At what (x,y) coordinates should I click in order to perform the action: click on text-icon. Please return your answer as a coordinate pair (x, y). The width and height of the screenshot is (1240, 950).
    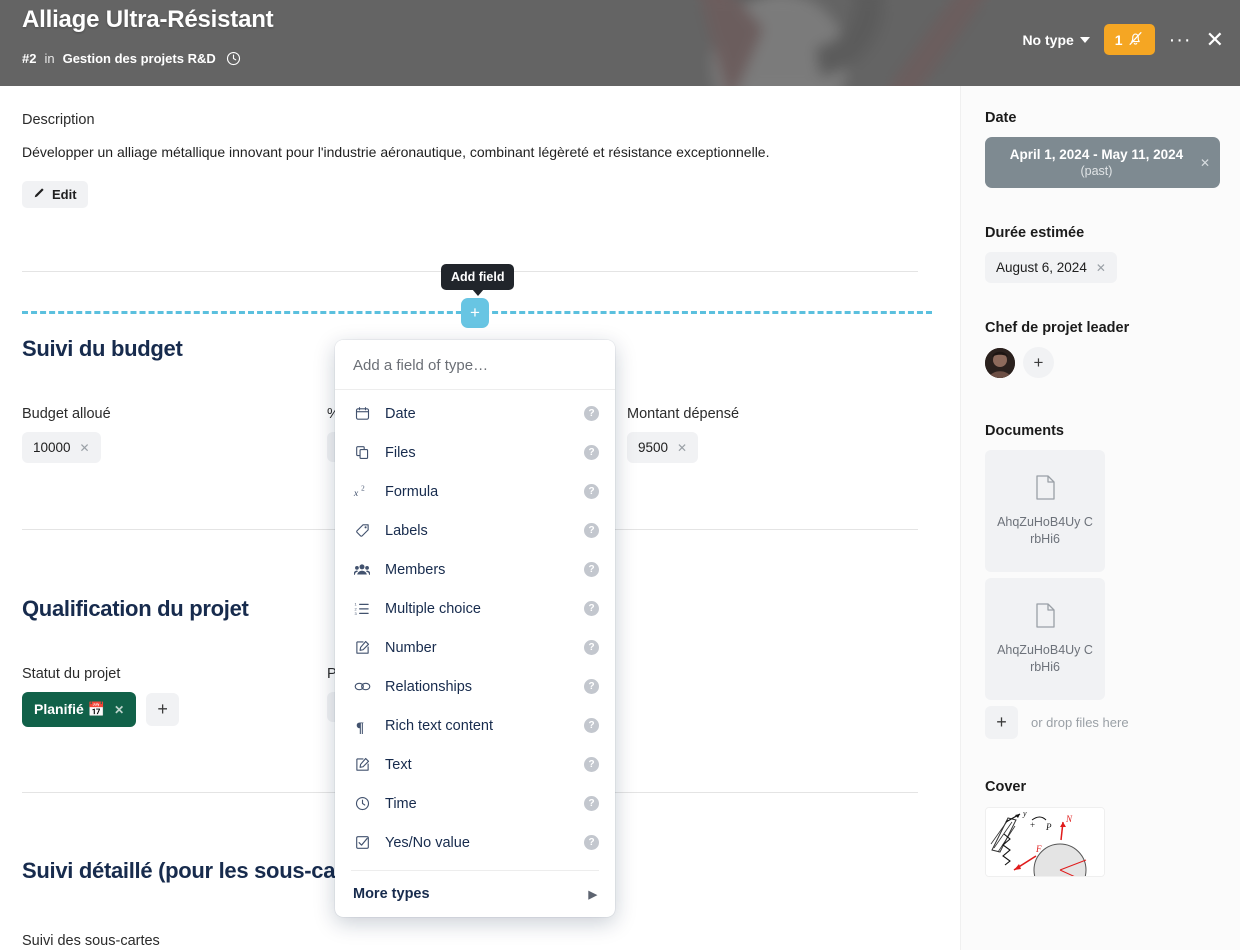
    Looking at the image, I should click on (362, 764).